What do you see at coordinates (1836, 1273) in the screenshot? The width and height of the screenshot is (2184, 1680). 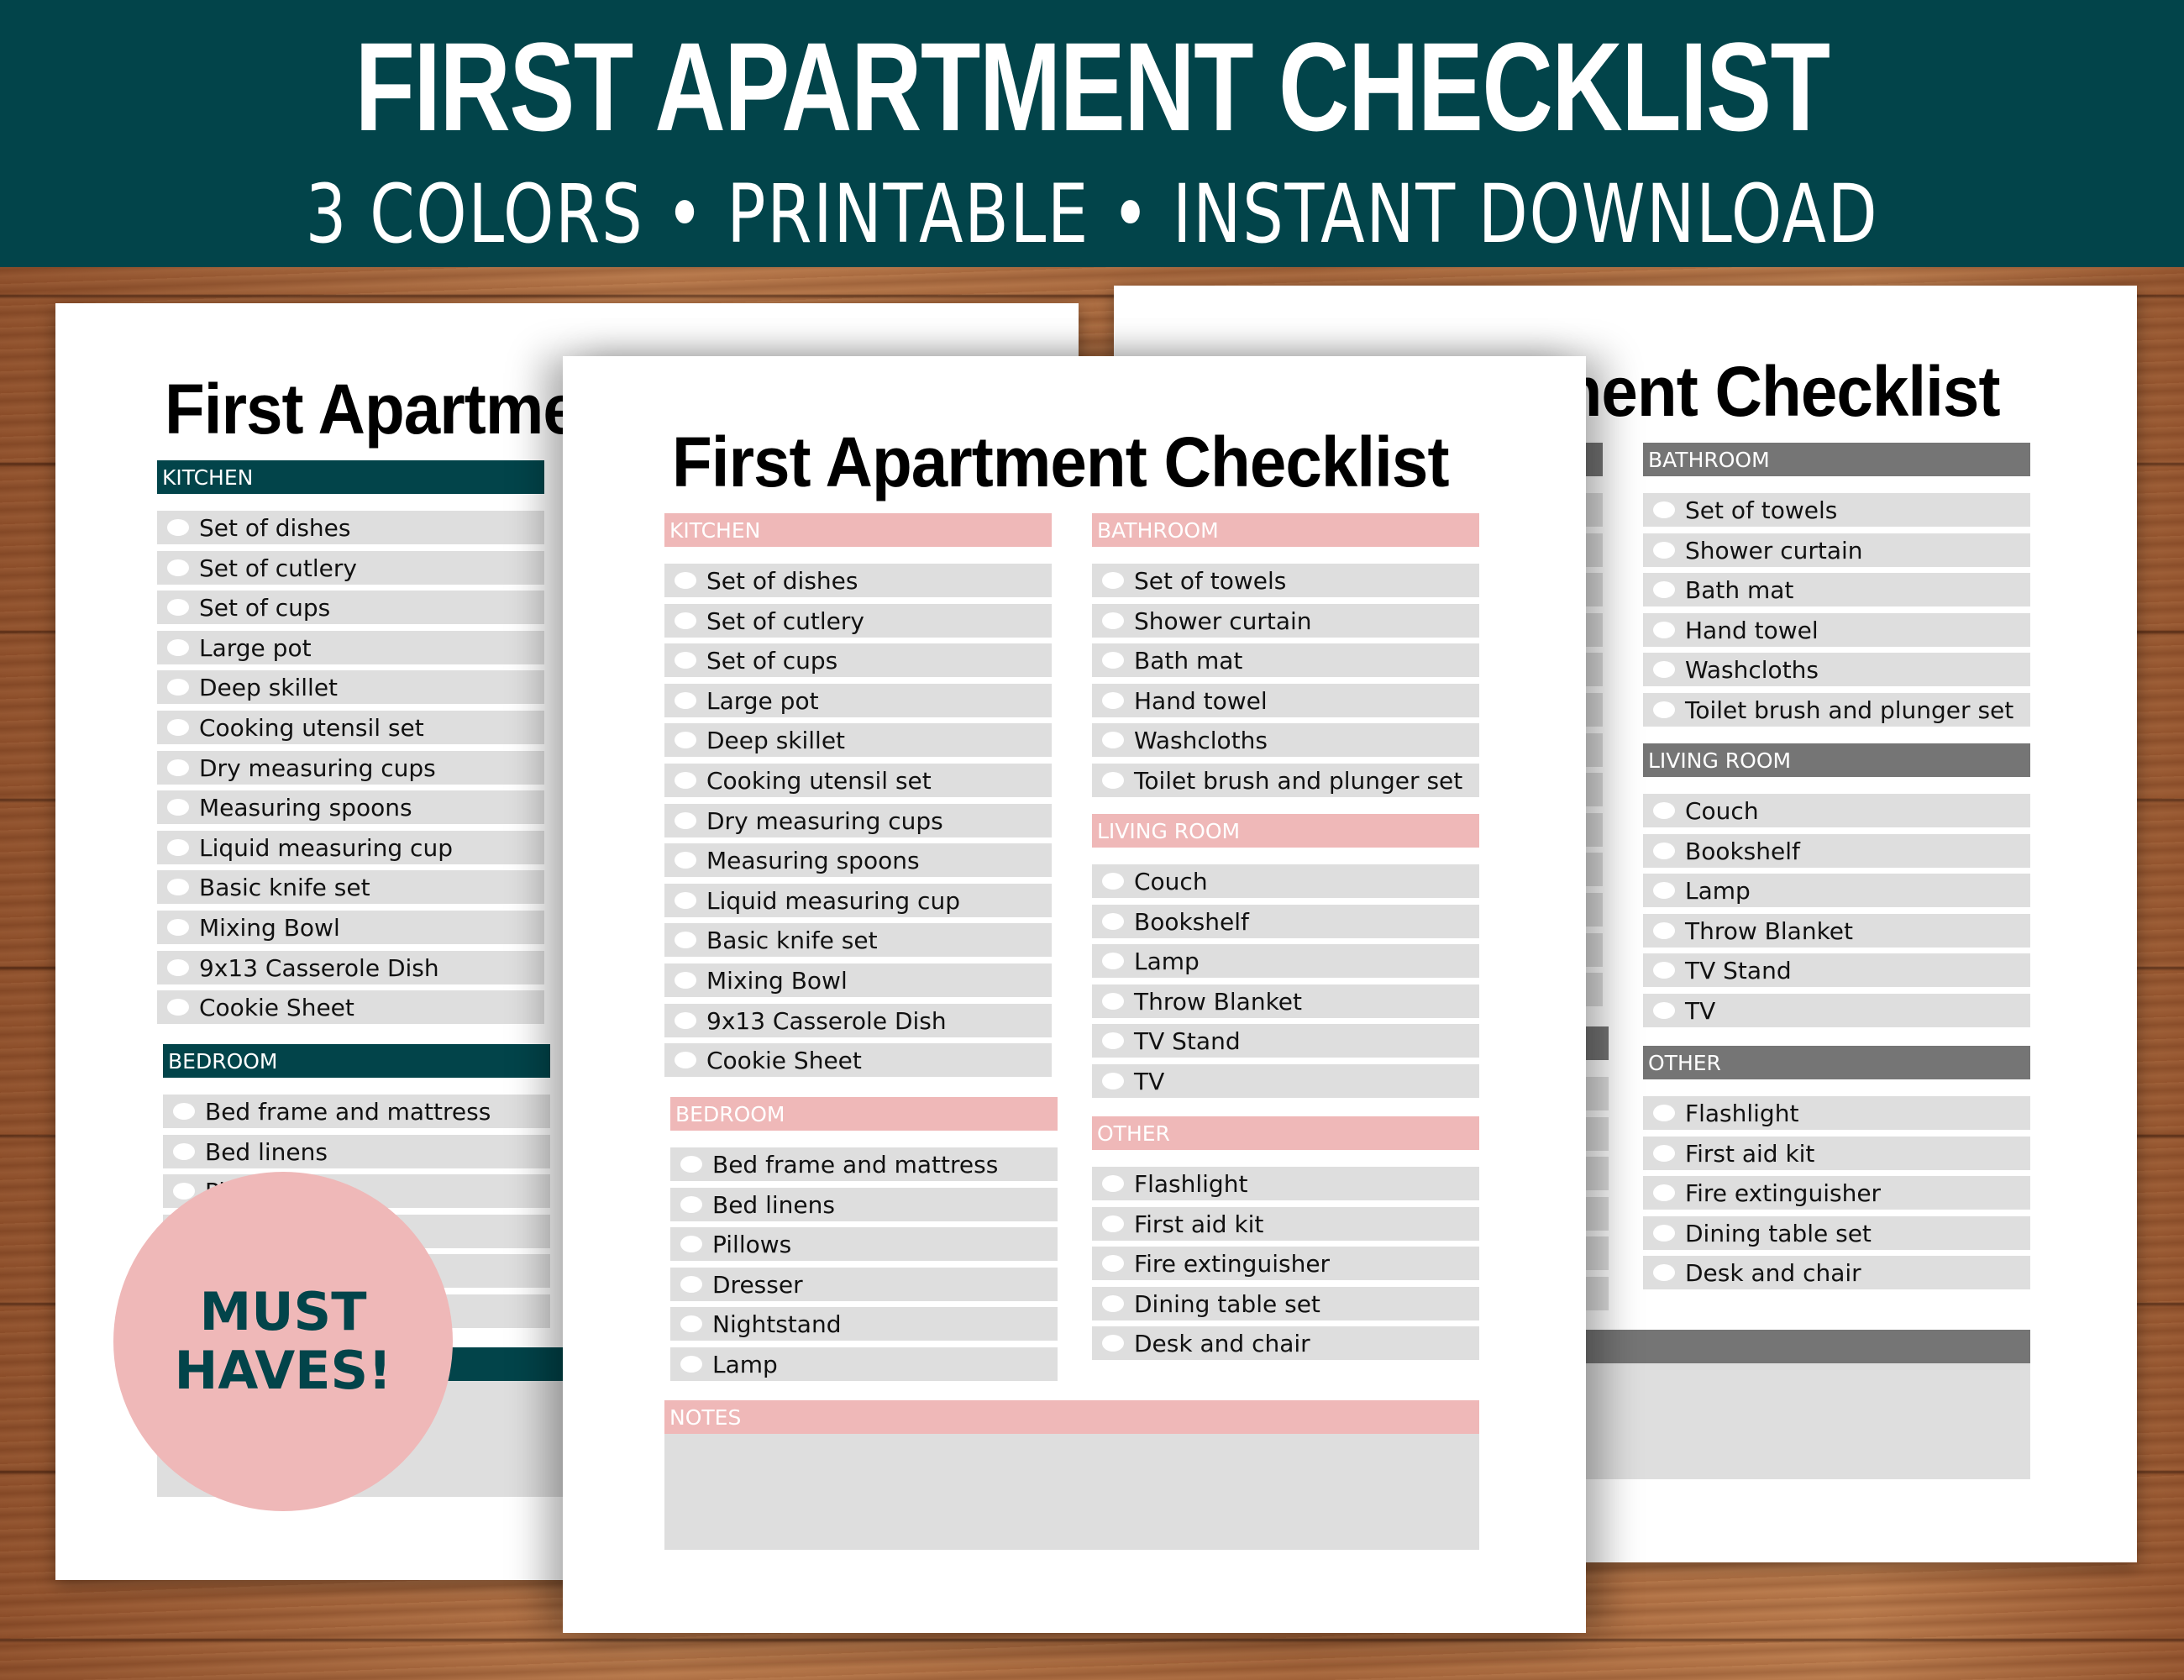 I see `checklist-item: Desk and chair` at bounding box center [1836, 1273].